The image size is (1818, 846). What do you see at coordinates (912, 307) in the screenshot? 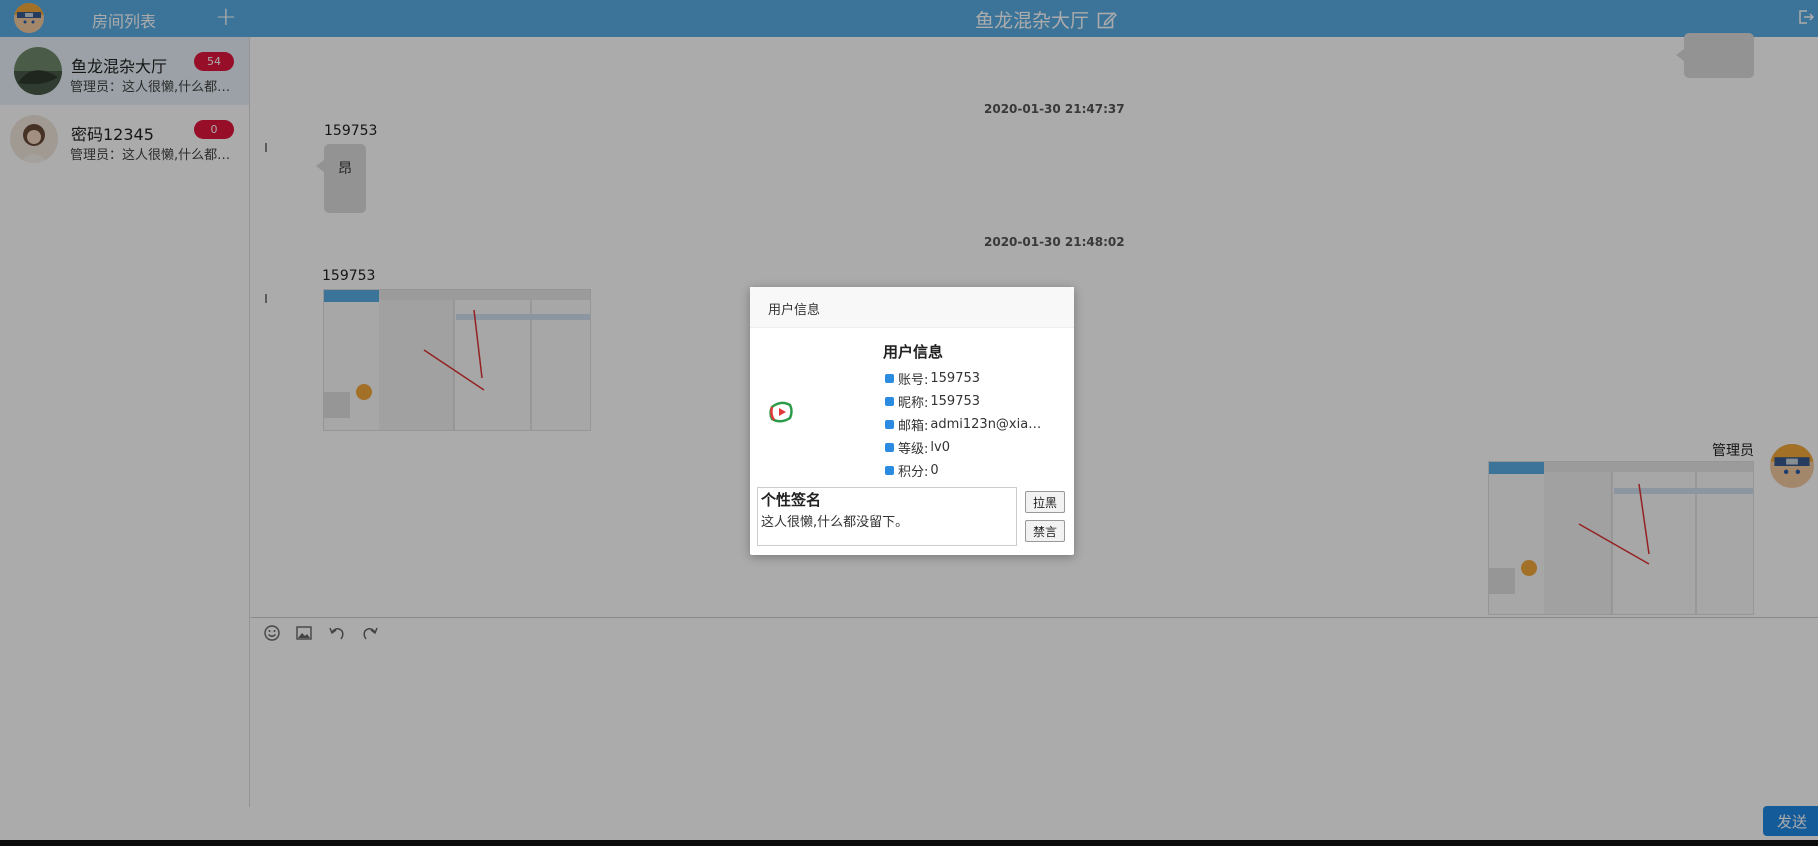
I see `modal-header: 用户信息` at bounding box center [912, 307].